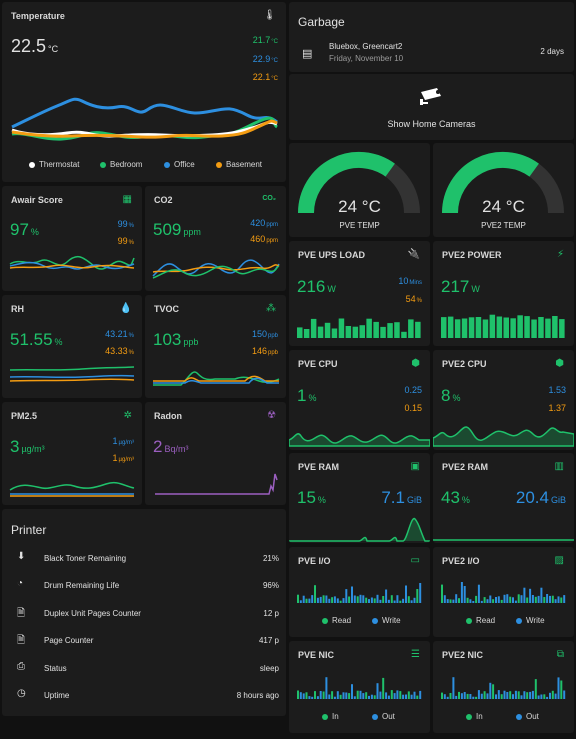 This screenshot has height=739, width=576. What do you see at coordinates (144, 695) in the screenshot?
I see `printer-row-uptime: ◷ Uptime 8 hours ago` at bounding box center [144, 695].